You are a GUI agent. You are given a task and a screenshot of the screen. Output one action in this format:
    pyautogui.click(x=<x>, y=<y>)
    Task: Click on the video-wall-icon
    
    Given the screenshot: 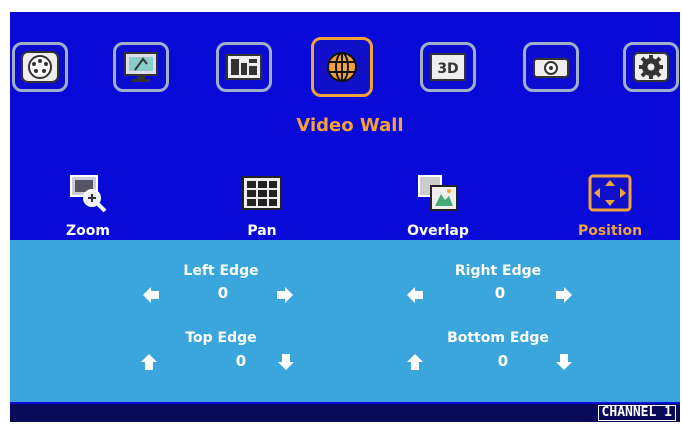 What is the action you would take?
    pyautogui.click(x=342, y=67)
    